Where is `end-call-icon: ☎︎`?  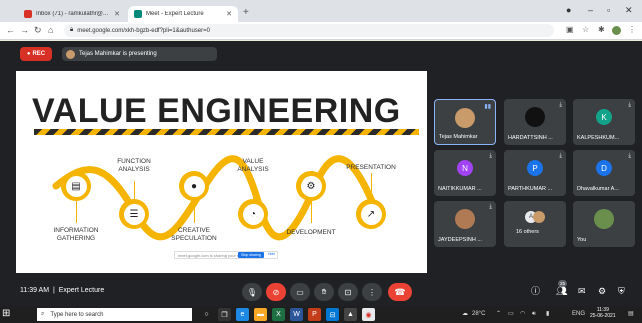
end-call-icon: ☎︎ is located at coordinates (400, 291).